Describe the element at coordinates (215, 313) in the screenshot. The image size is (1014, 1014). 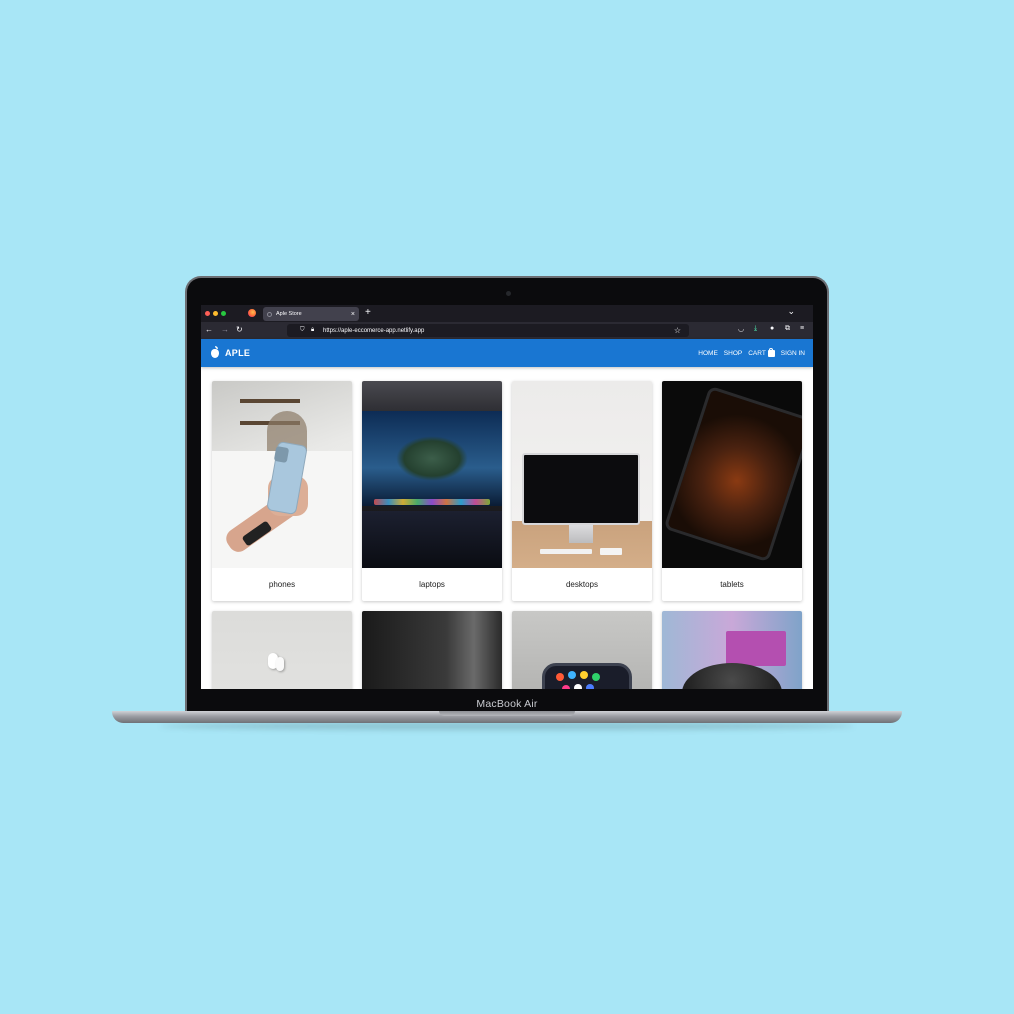
I see `window-minimize-button` at that location.